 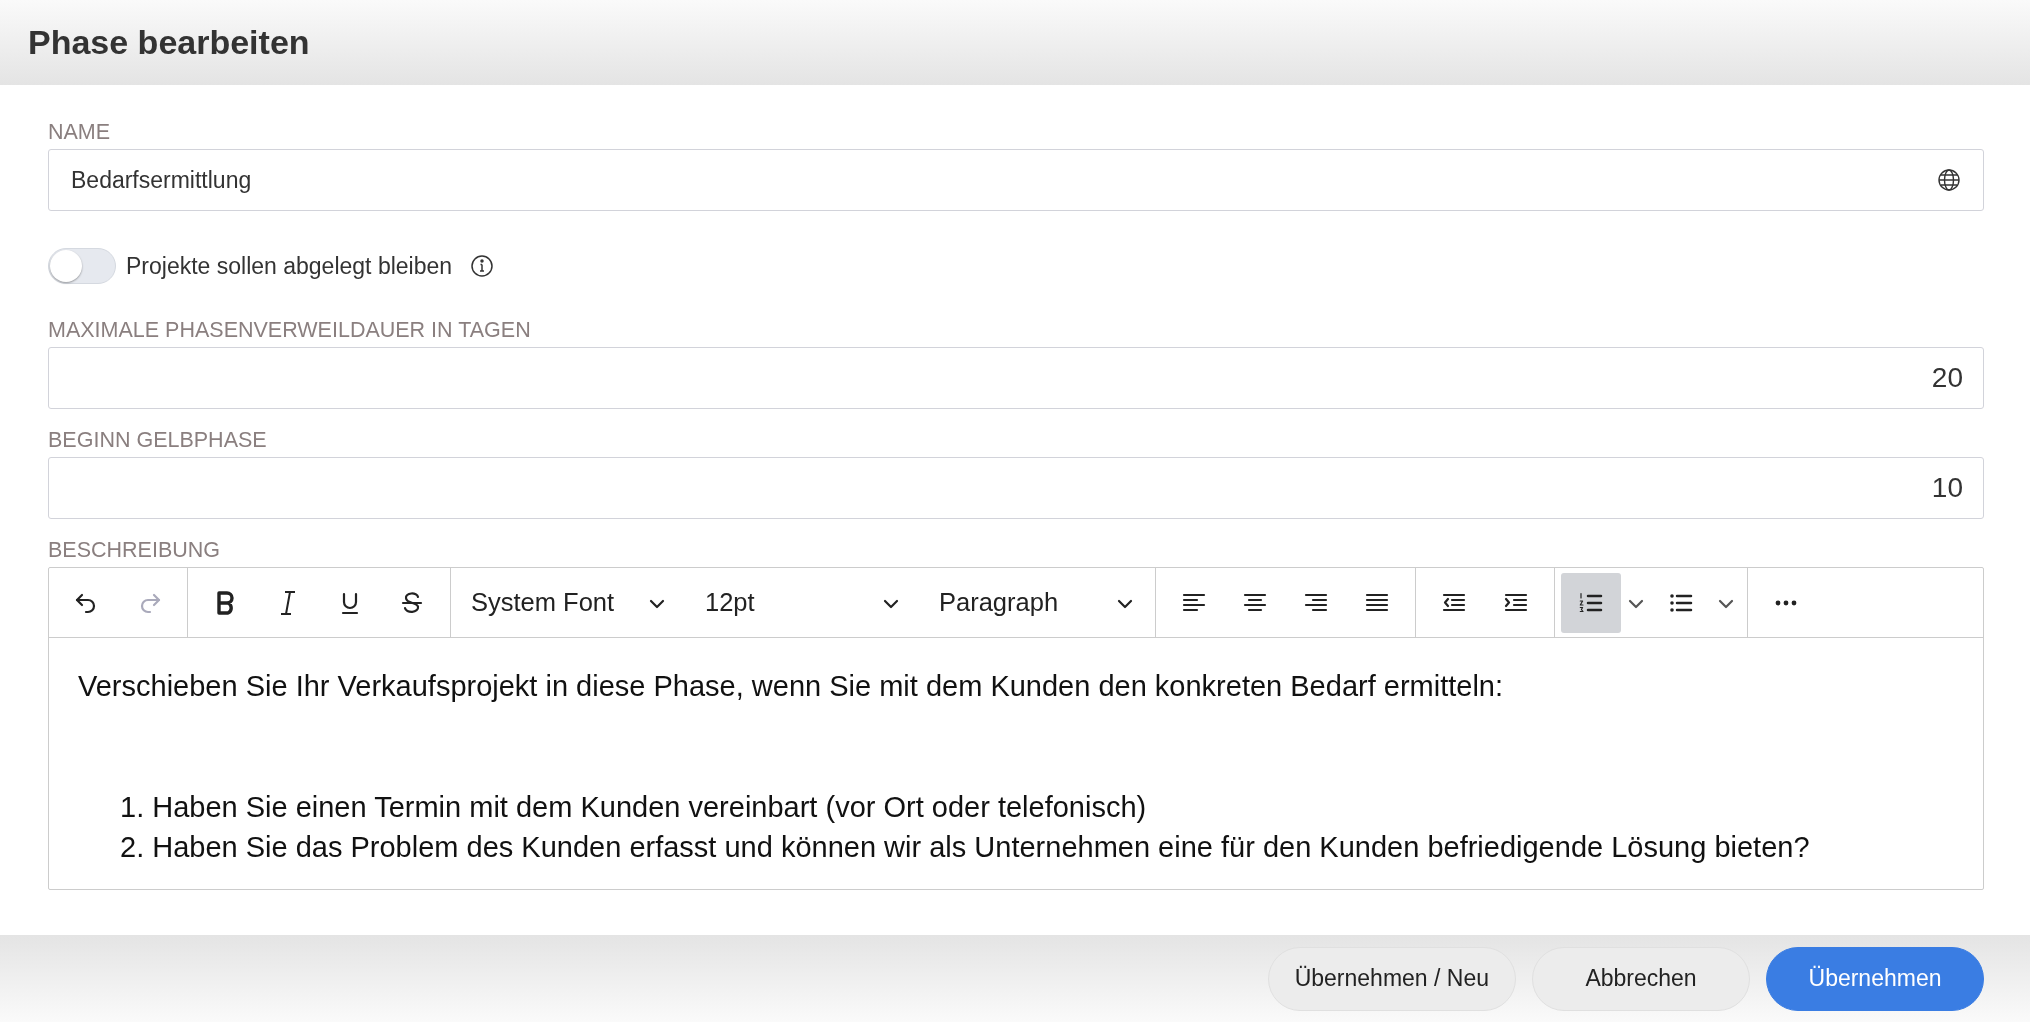 I want to click on input-field: Bedarfsermittlung, so click(x=1016, y=180).